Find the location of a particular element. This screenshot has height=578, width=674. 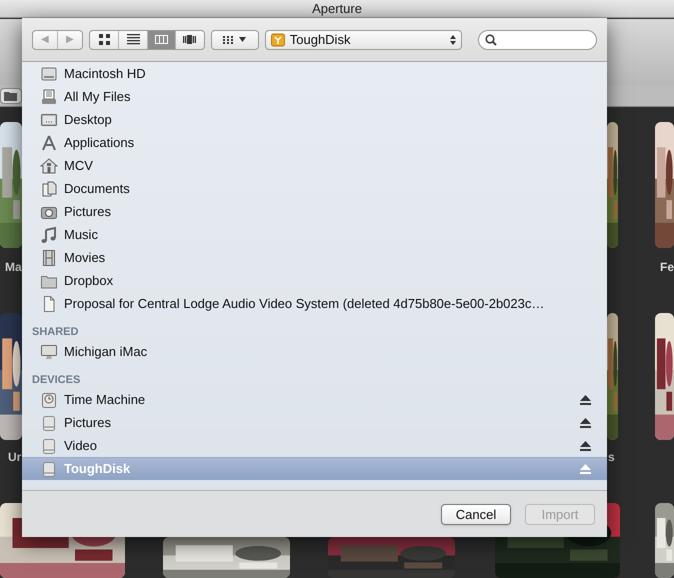

search-field is located at coordinates (537, 40).